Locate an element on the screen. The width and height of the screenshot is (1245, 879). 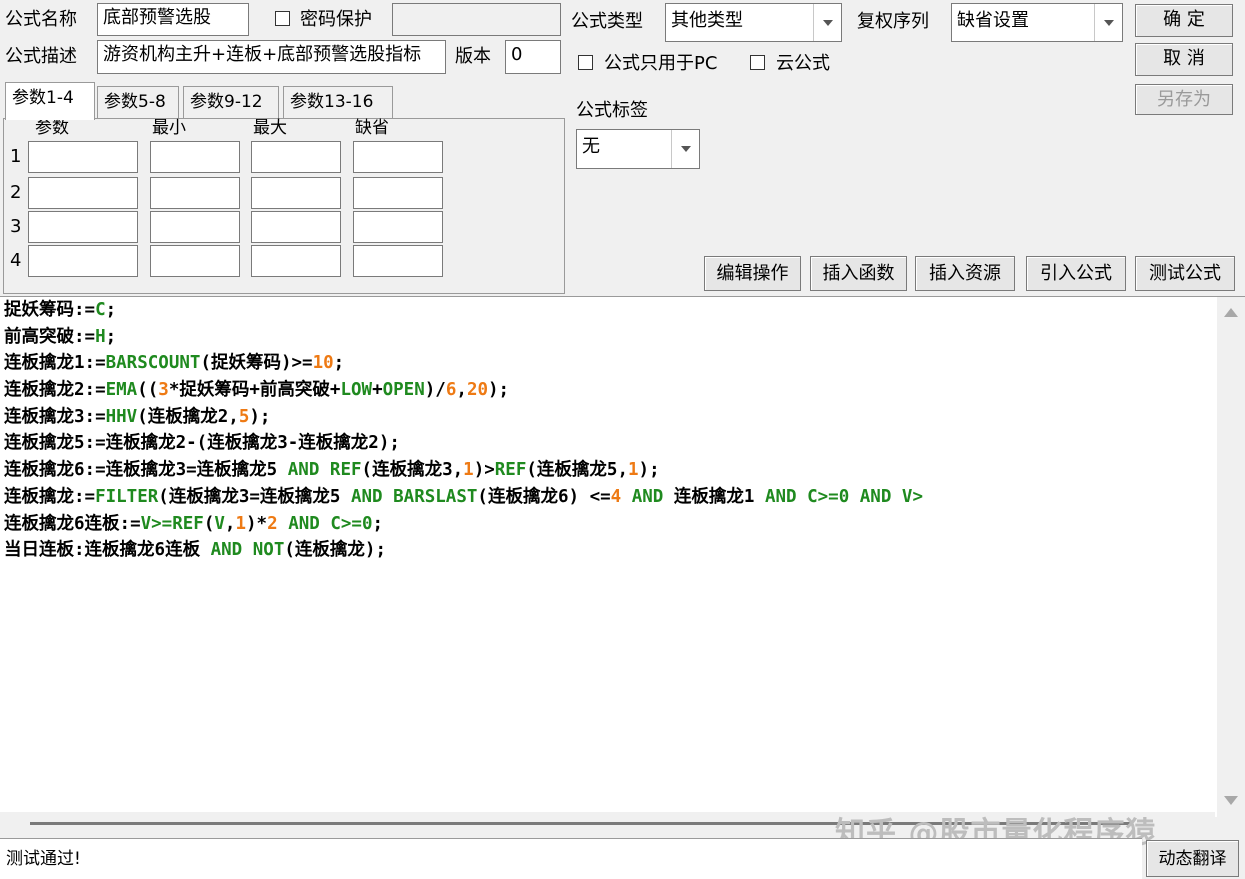
version-input: 0 is located at coordinates (533, 57).